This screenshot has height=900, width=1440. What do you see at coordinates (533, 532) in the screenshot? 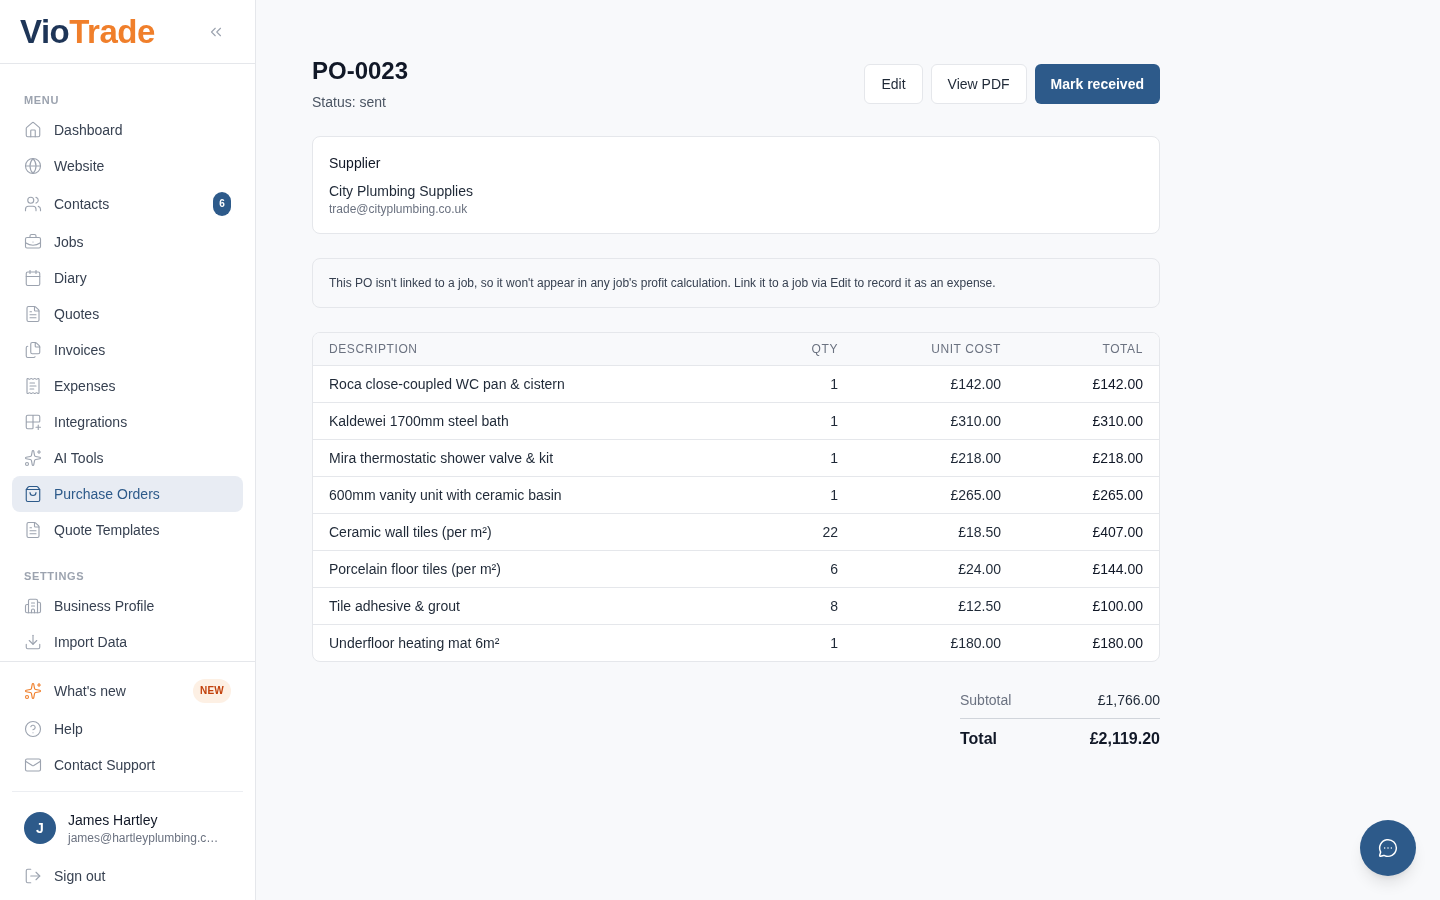
I see `table-cell: Ceramic wall tiles (per m²)` at bounding box center [533, 532].